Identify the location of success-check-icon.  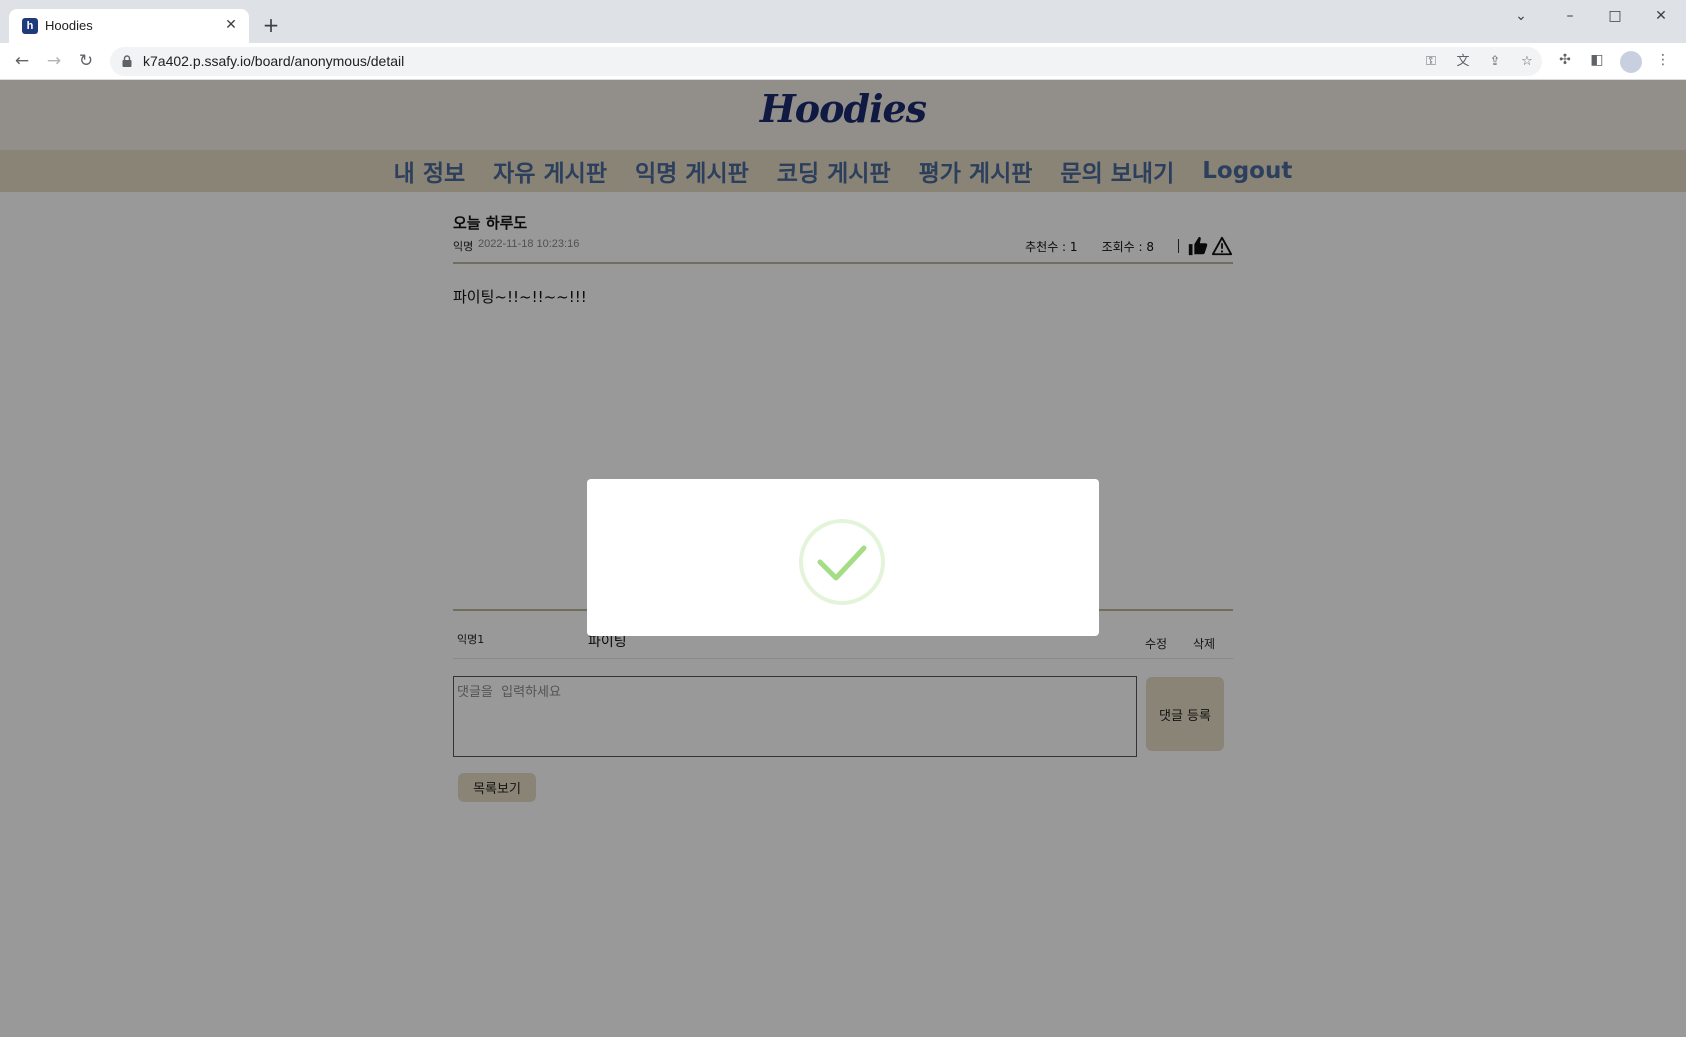
(842, 562).